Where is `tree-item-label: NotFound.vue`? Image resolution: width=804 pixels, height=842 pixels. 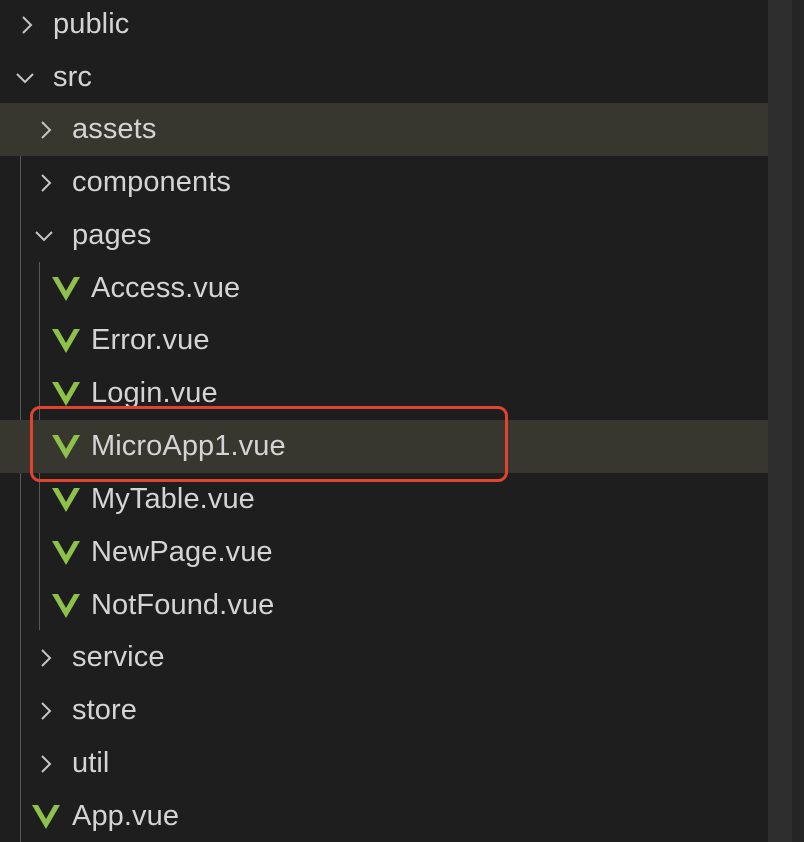
tree-item-label: NotFound.vue is located at coordinates (183, 605).